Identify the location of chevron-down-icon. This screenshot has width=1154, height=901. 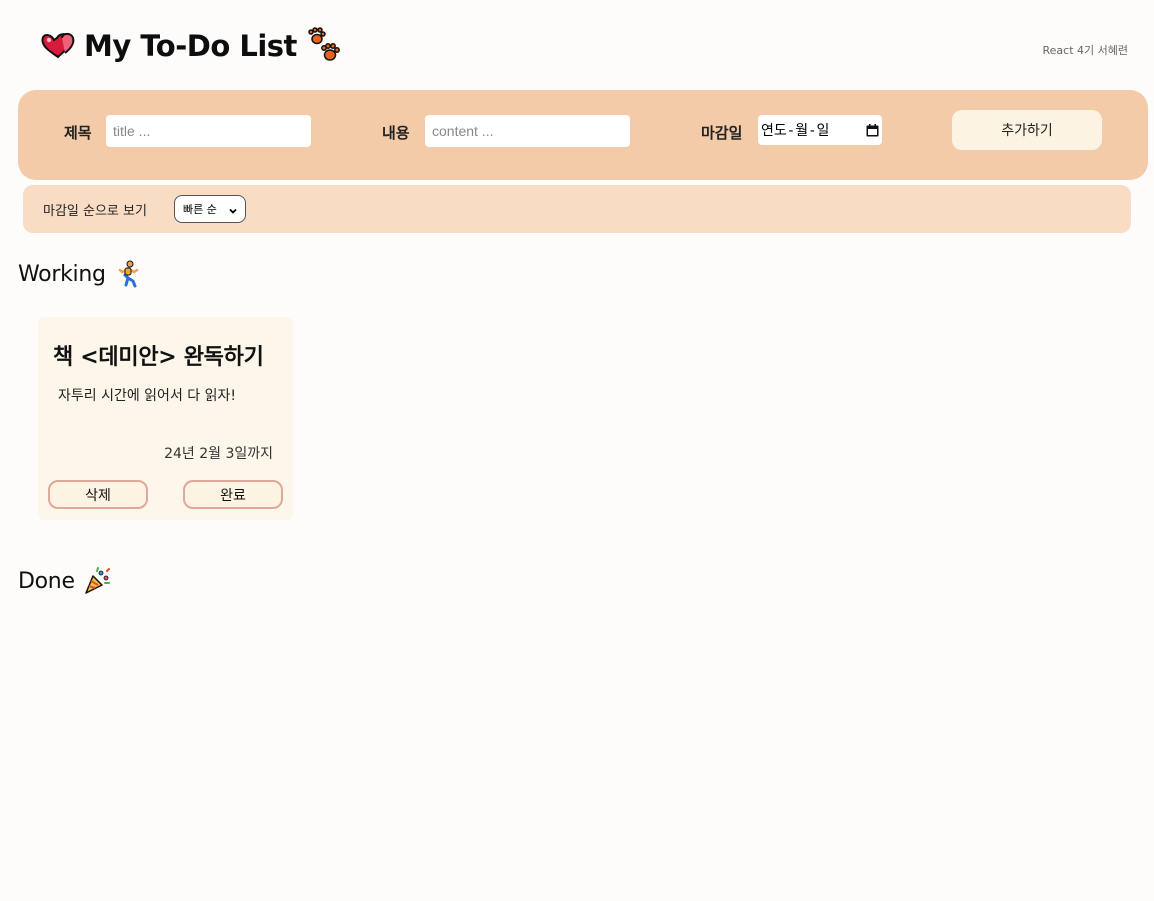
(233, 209).